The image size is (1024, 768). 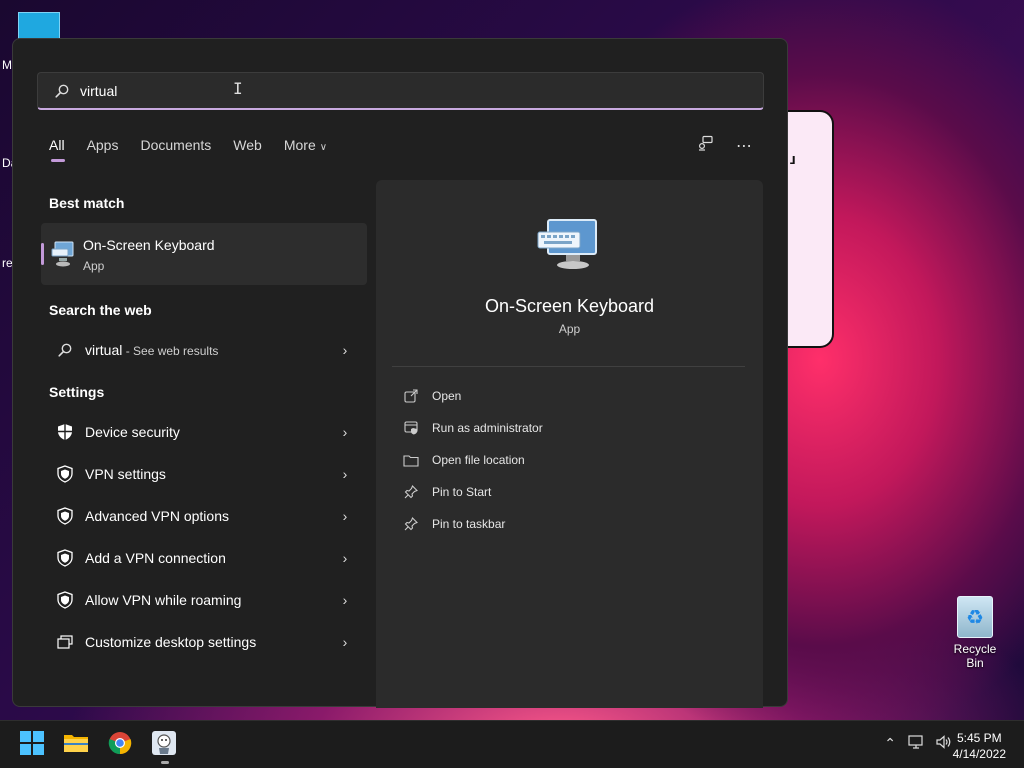 I want to click on chrome-icon, so click(x=120, y=745).